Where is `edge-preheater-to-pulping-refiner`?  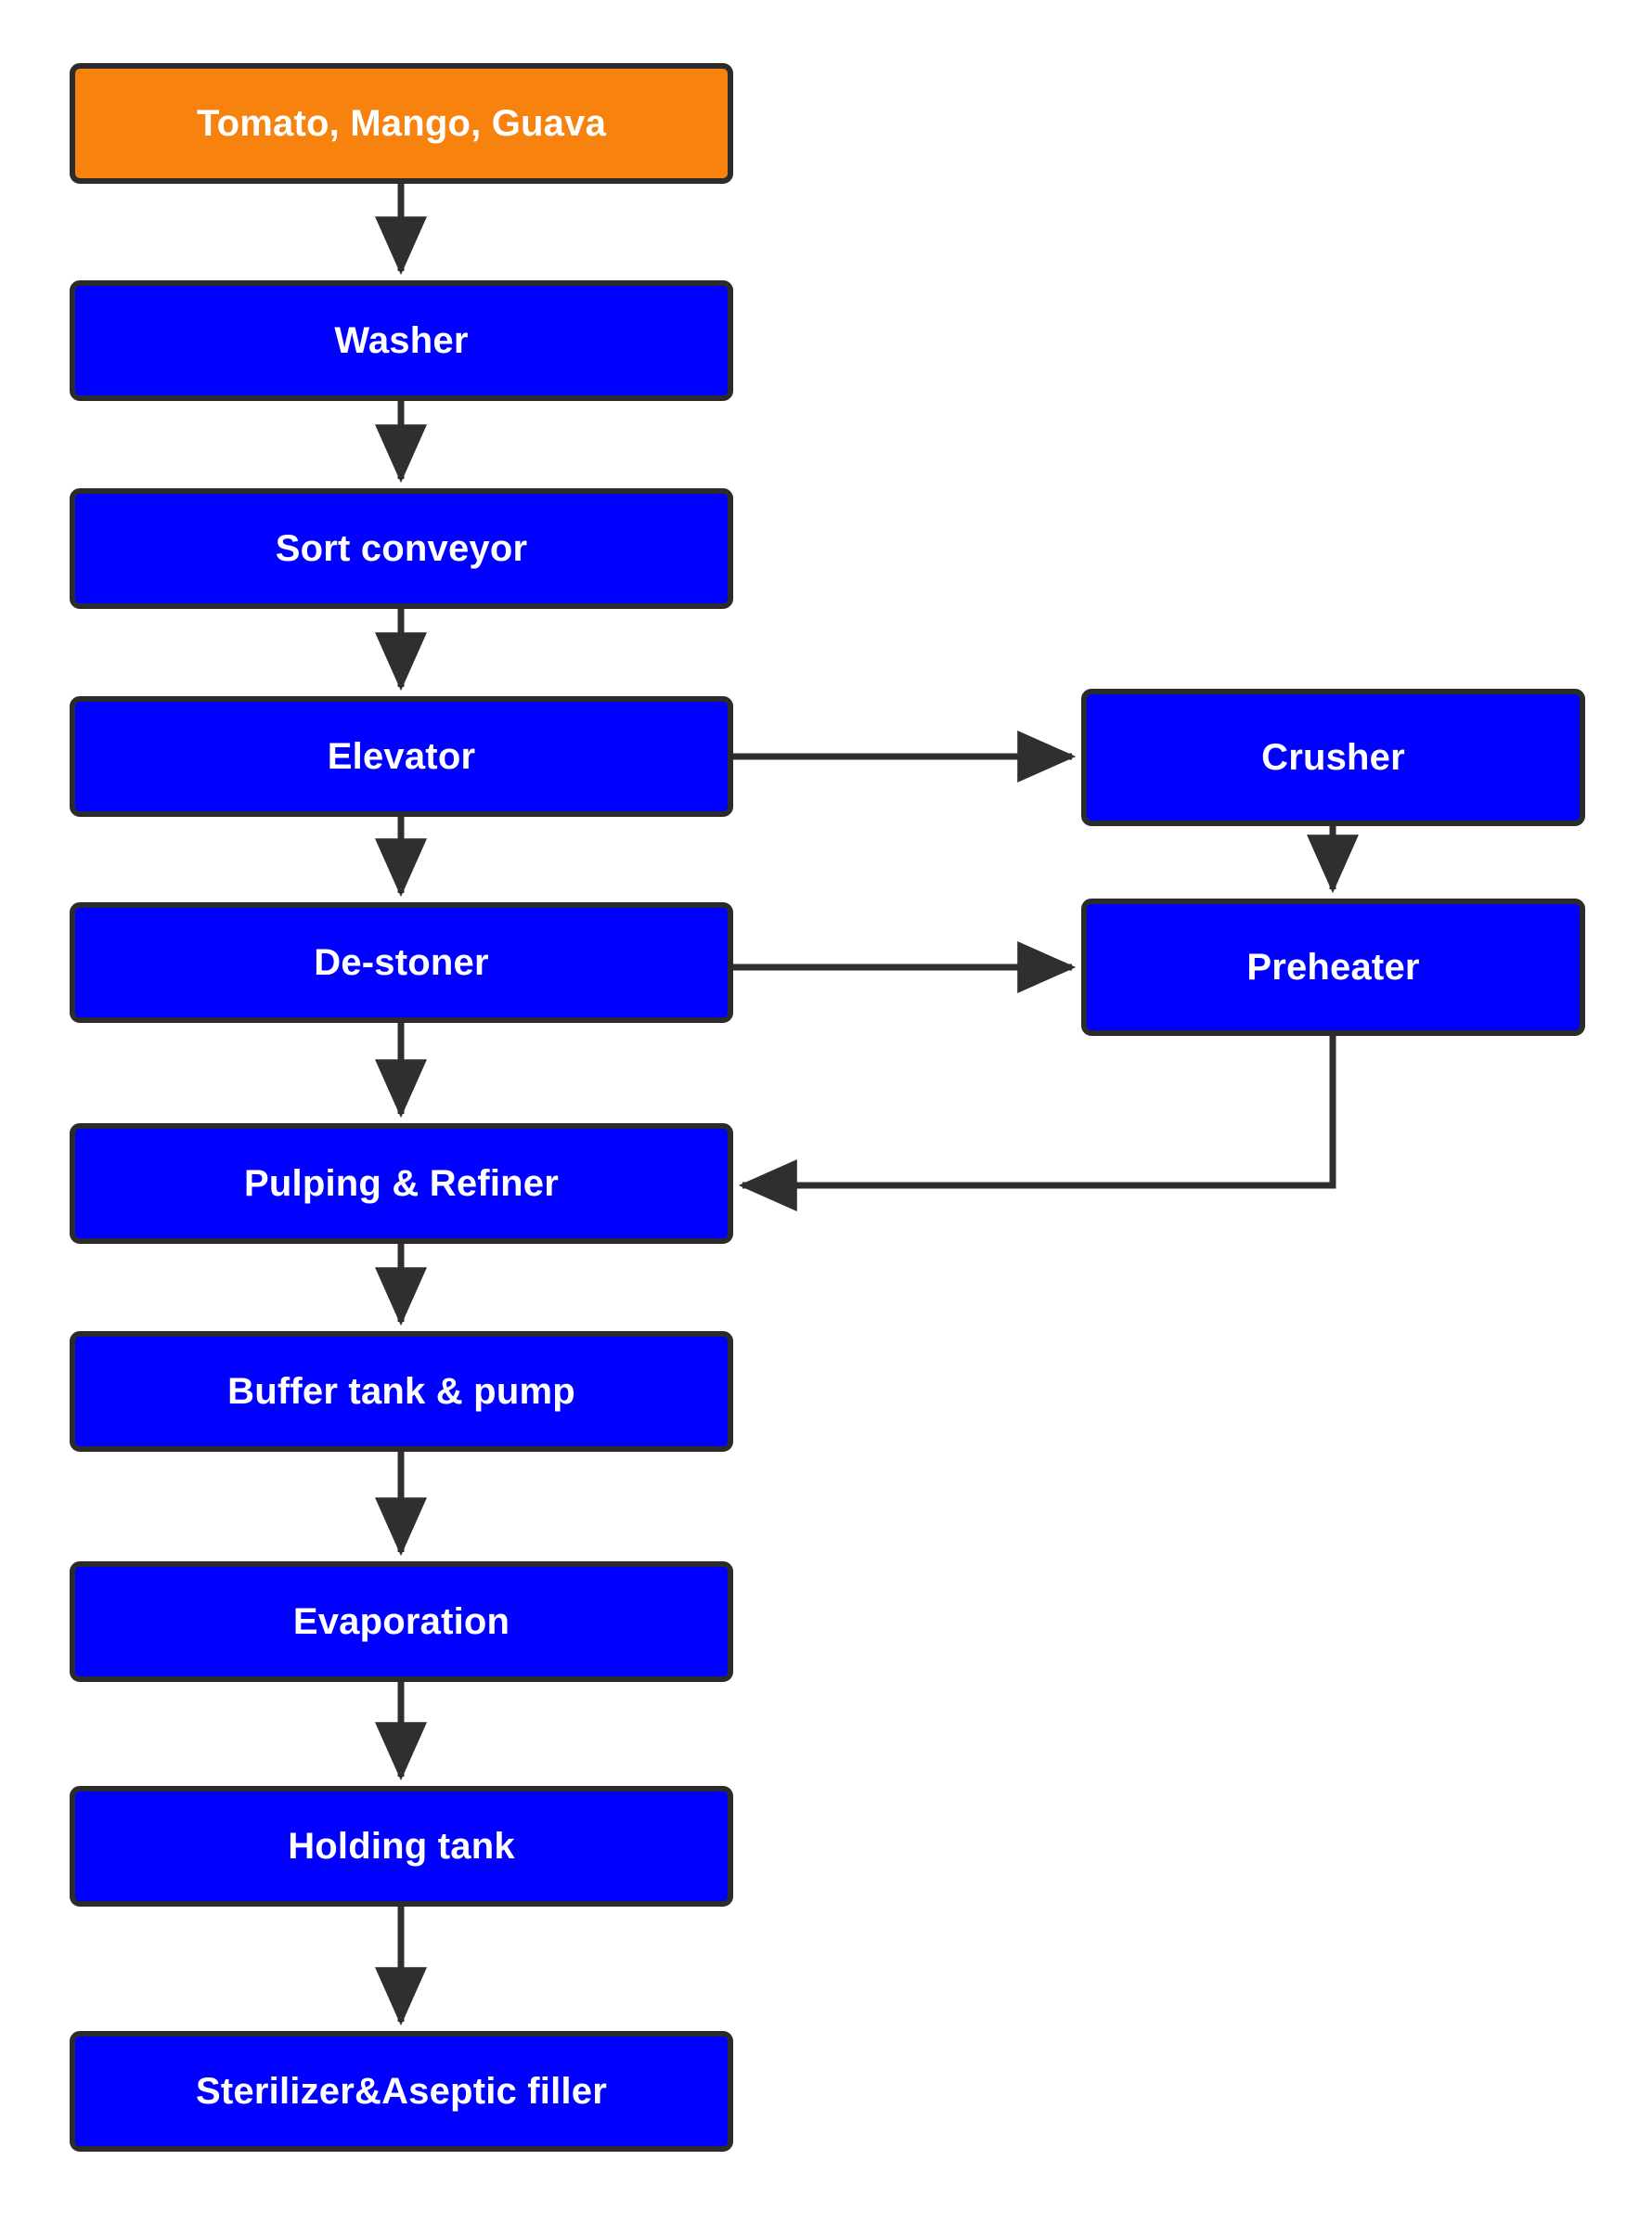
edge-preheater-to-pulping-refiner is located at coordinates (1037, 1124).